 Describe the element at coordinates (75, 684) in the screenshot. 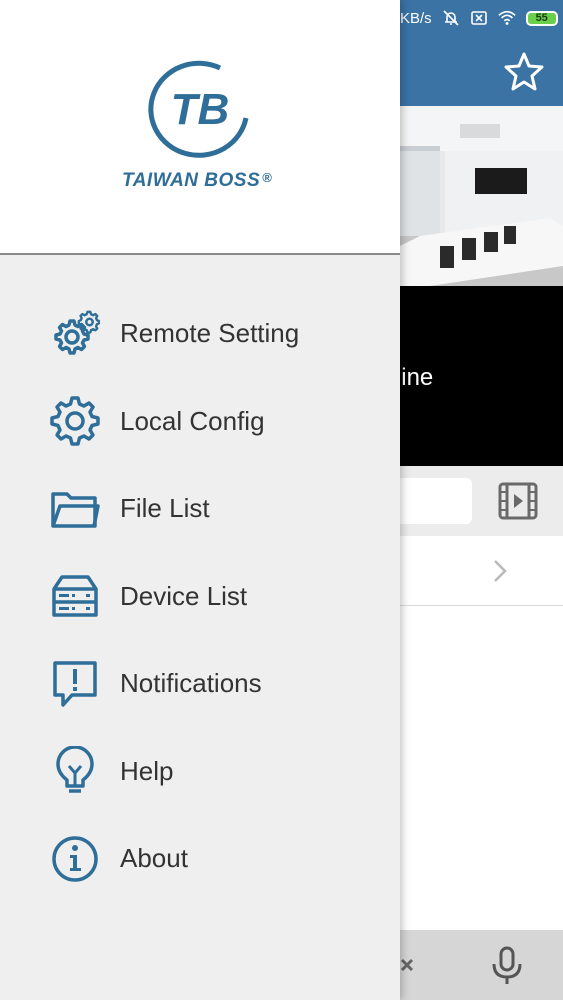

I see `alert-message-icon` at that location.